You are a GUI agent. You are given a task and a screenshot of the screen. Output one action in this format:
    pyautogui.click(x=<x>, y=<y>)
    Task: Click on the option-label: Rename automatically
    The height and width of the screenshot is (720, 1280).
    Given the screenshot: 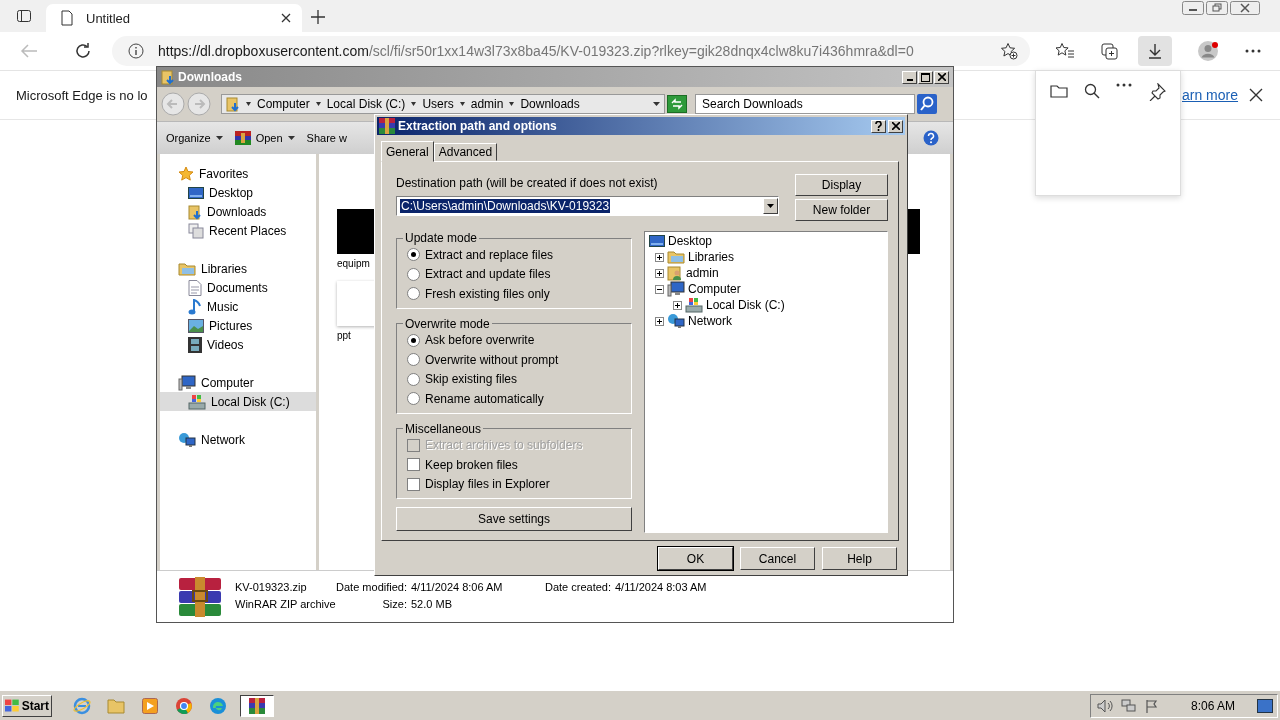 What is the action you would take?
    pyautogui.click(x=484, y=398)
    